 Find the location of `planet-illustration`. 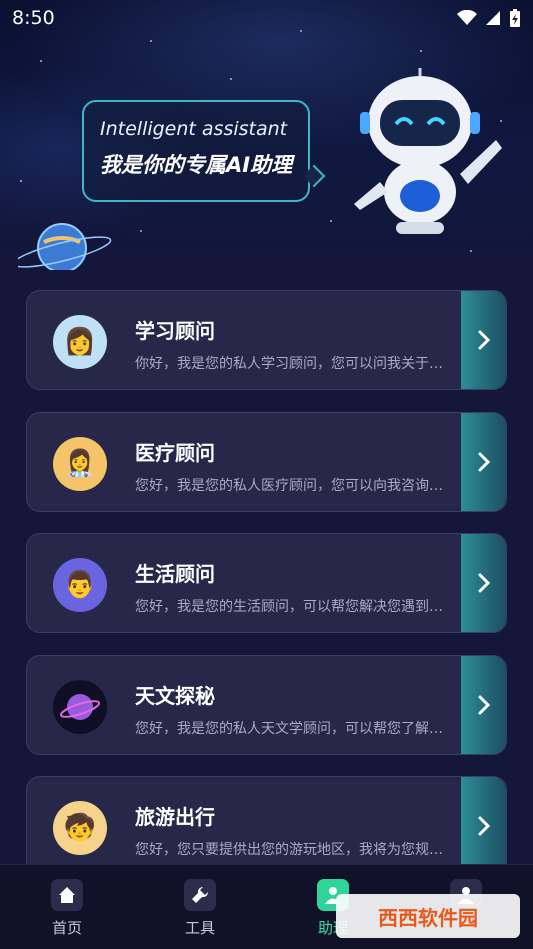

planet-illustration is located at coordinates (65, 246).